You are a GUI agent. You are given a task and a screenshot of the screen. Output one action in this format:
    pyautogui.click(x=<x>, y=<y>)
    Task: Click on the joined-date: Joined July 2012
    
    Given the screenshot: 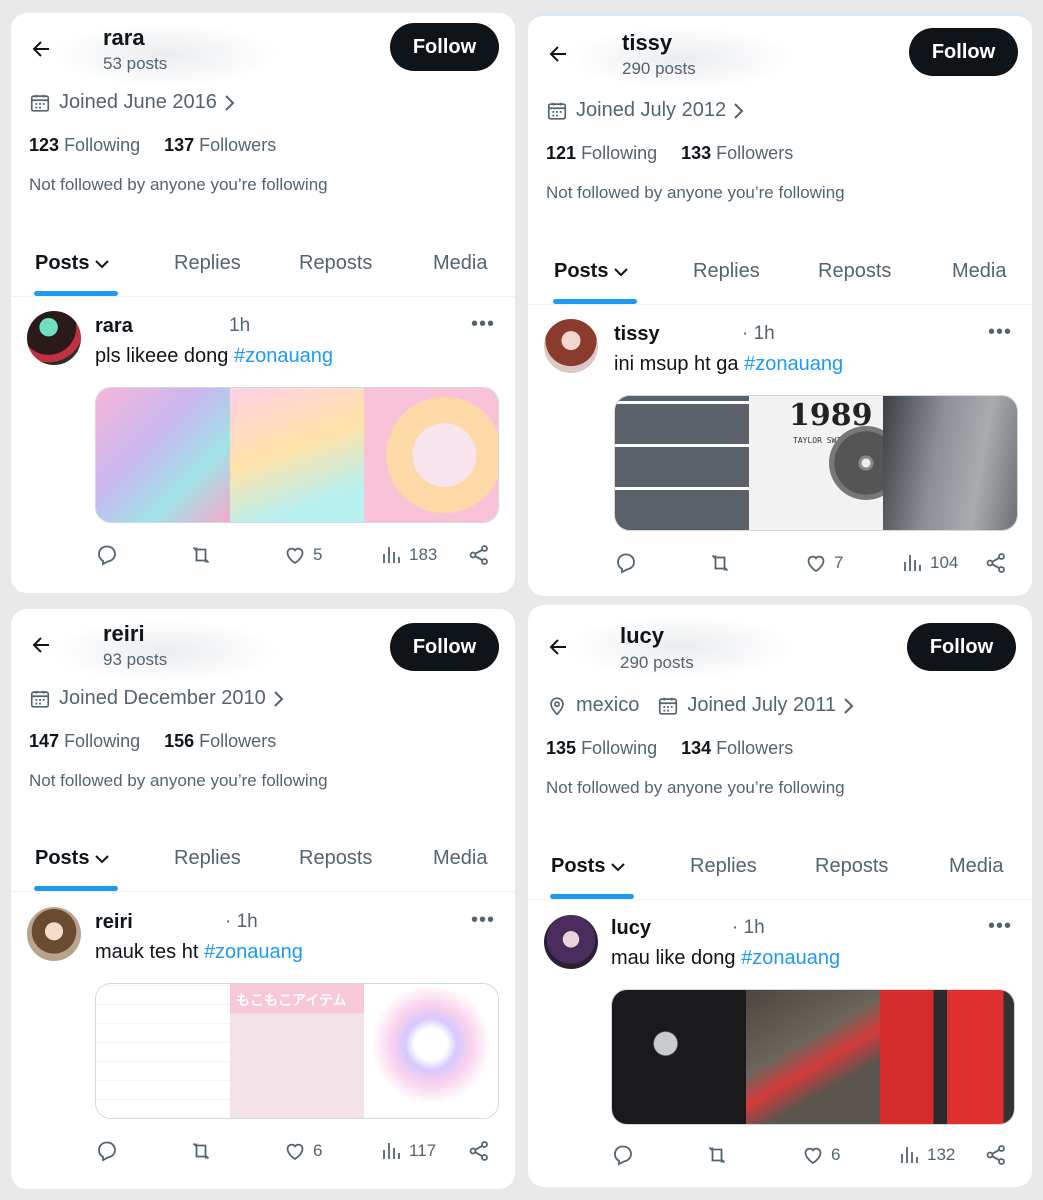 What is the action you would take?
    pyautogui.click(x=650, y=110)
    